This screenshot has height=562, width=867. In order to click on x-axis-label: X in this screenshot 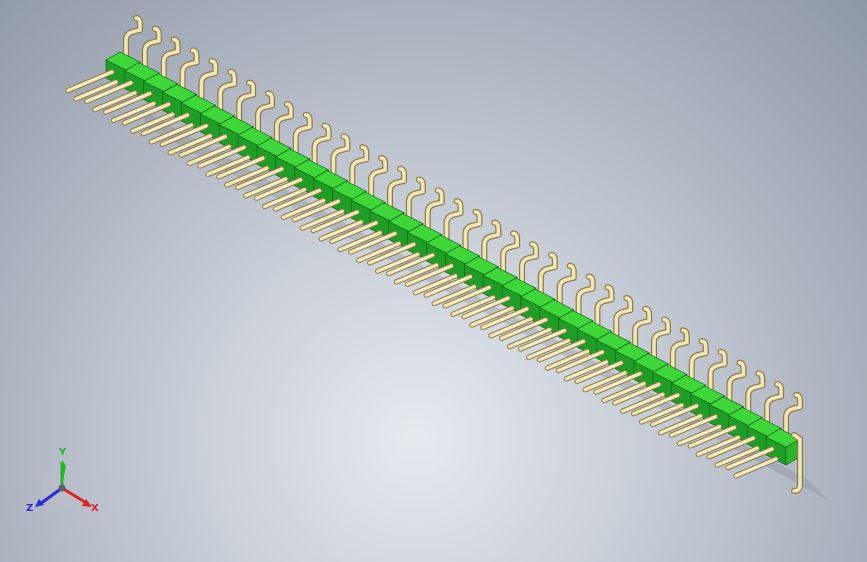, I will do `click(95, 508)`.